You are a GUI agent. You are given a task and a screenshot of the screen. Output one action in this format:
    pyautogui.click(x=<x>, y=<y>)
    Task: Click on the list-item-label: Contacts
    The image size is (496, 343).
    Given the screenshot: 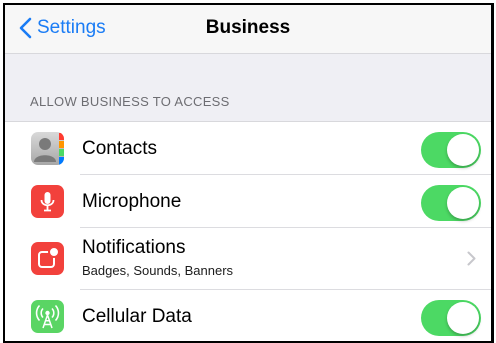 What is the action you would take?
    pyautogui.click(x=119, y=148)
    